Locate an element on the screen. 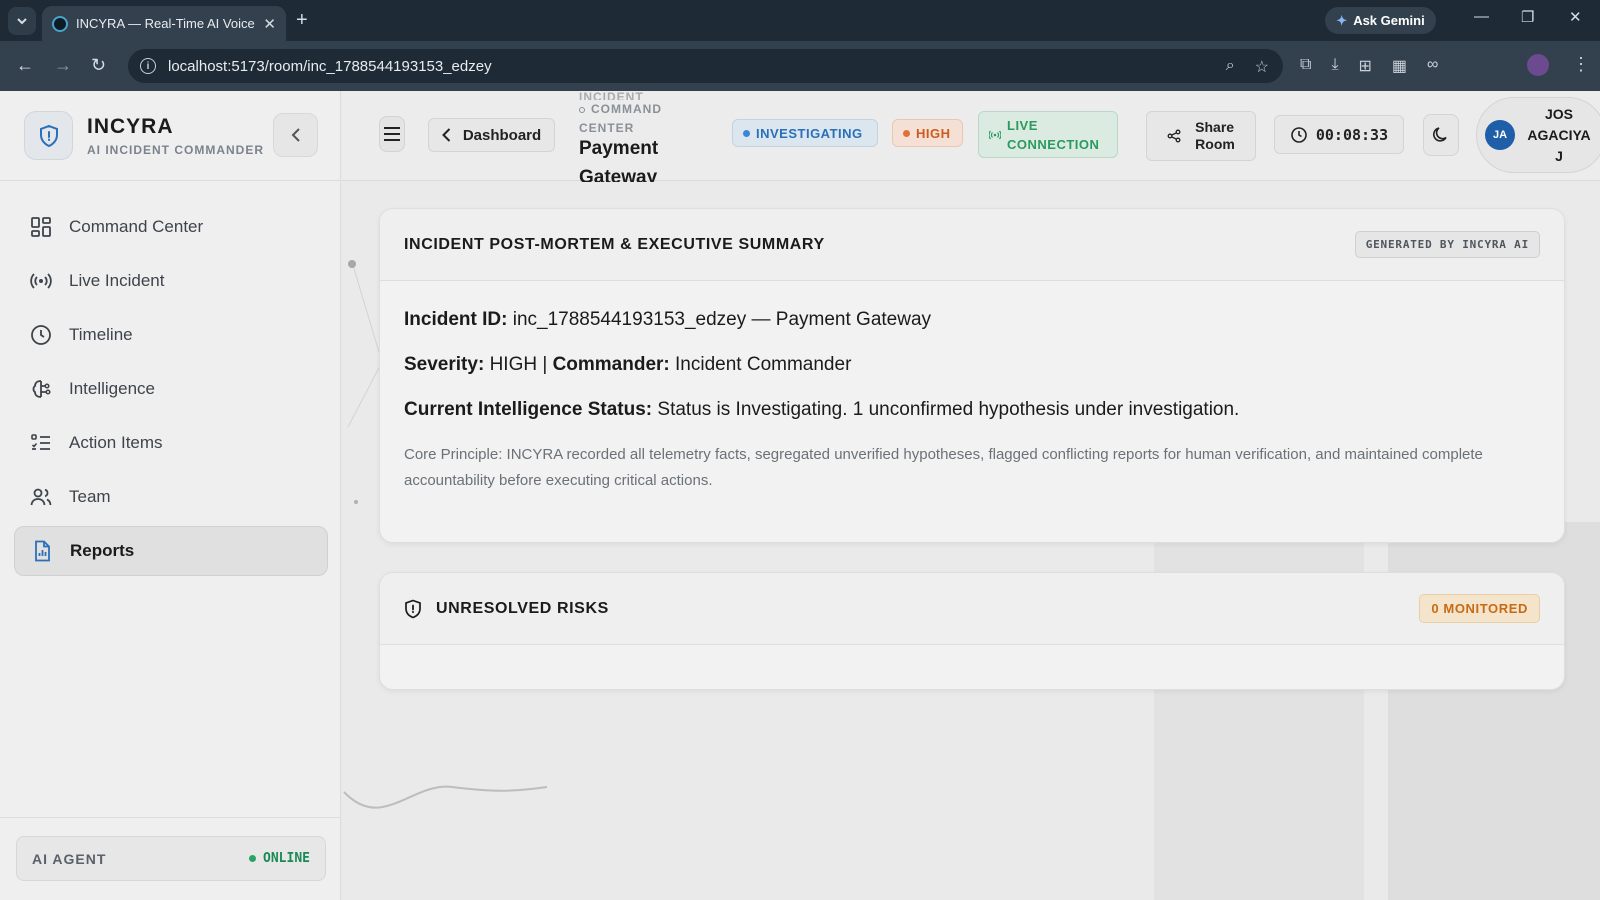 The width and height of the screenshot is (1600, 900). user-name-line-2: AGACIYA is located at coordinates (1559, 134).